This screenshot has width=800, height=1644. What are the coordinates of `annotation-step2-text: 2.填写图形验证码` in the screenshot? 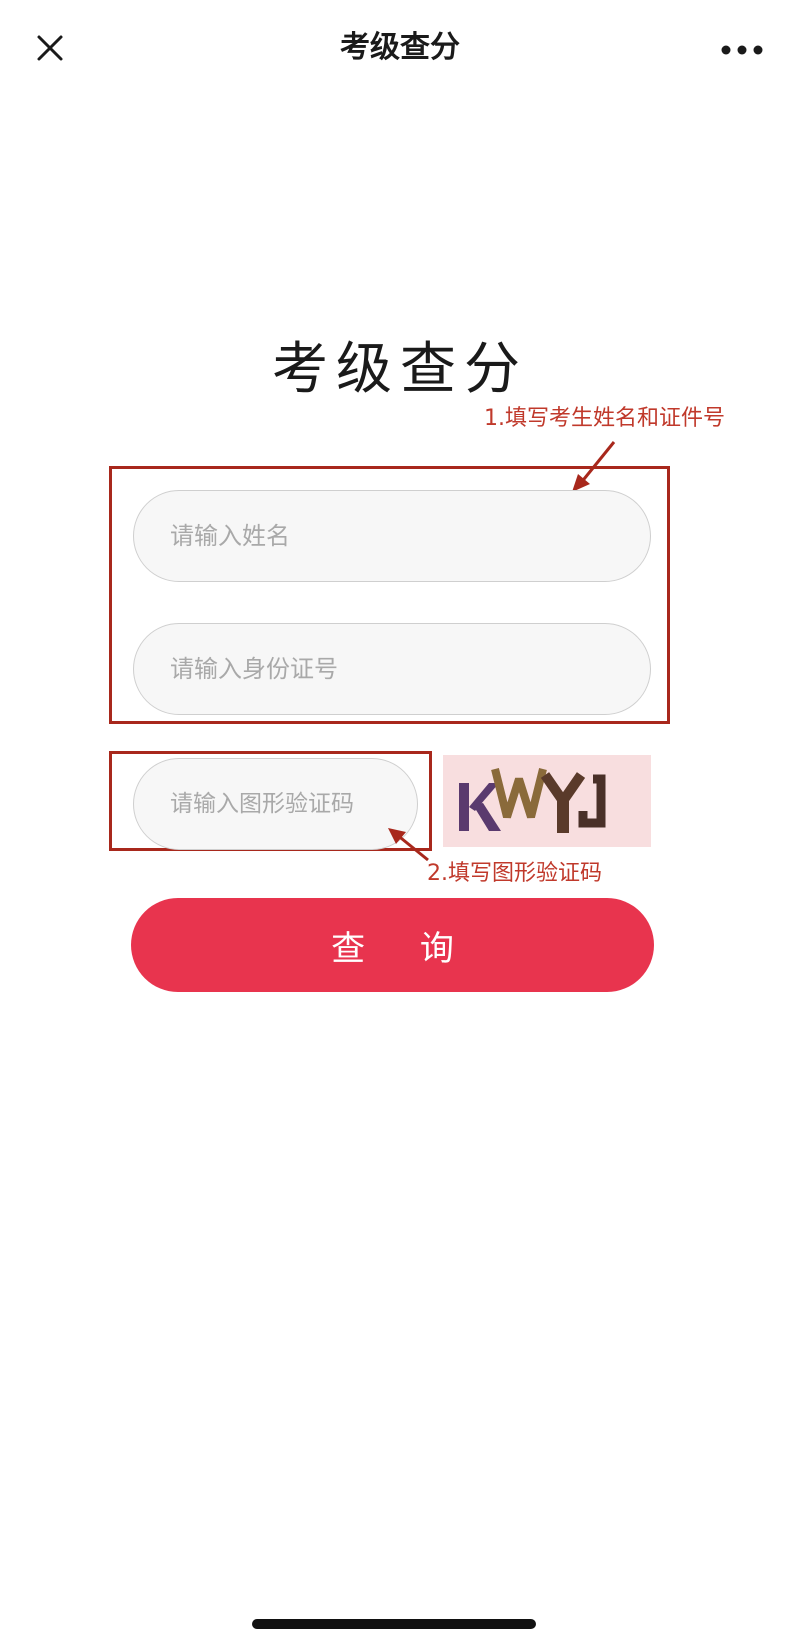 It's located at (514, 873).